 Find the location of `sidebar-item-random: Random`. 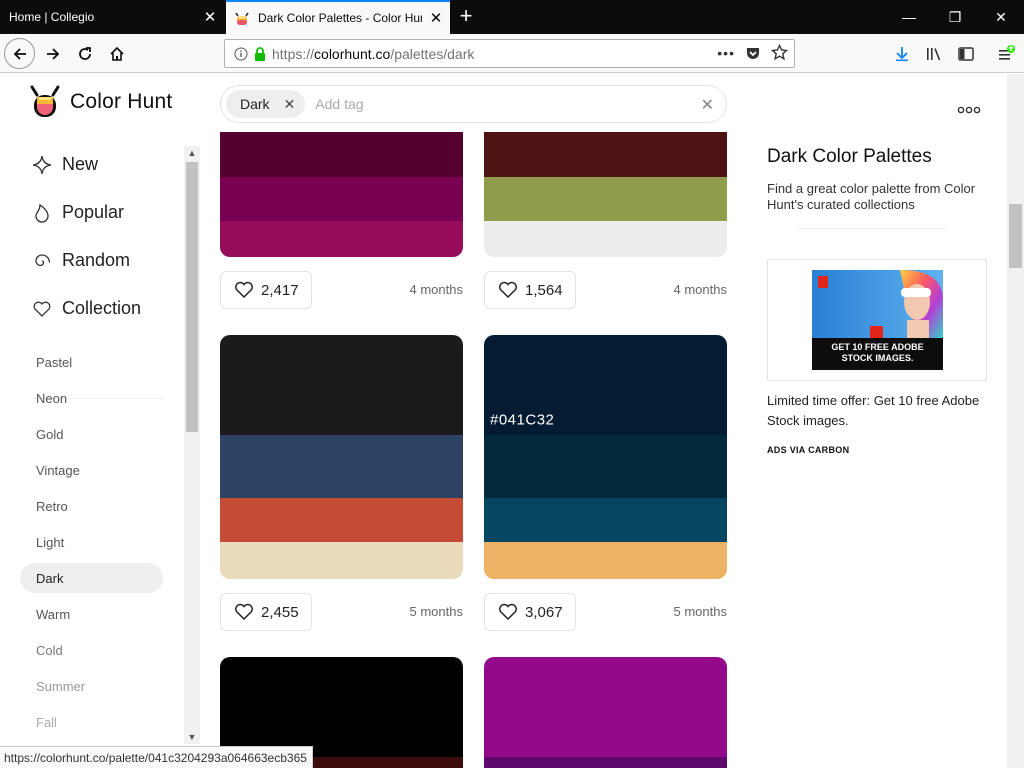

sidebar-item-random: Random is located at coordinates (81, 260).